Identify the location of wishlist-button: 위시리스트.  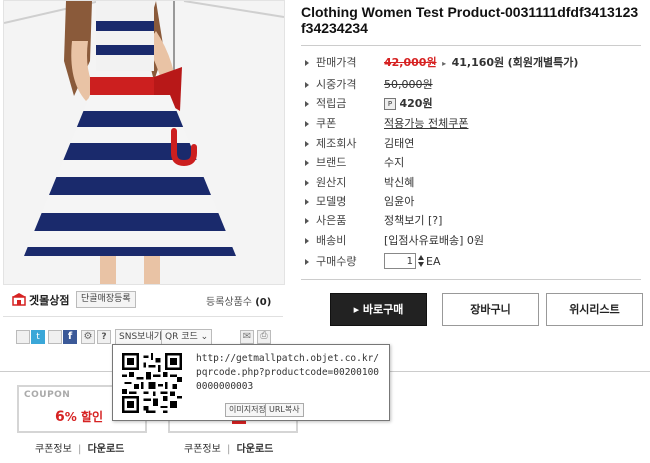
(594, 309).